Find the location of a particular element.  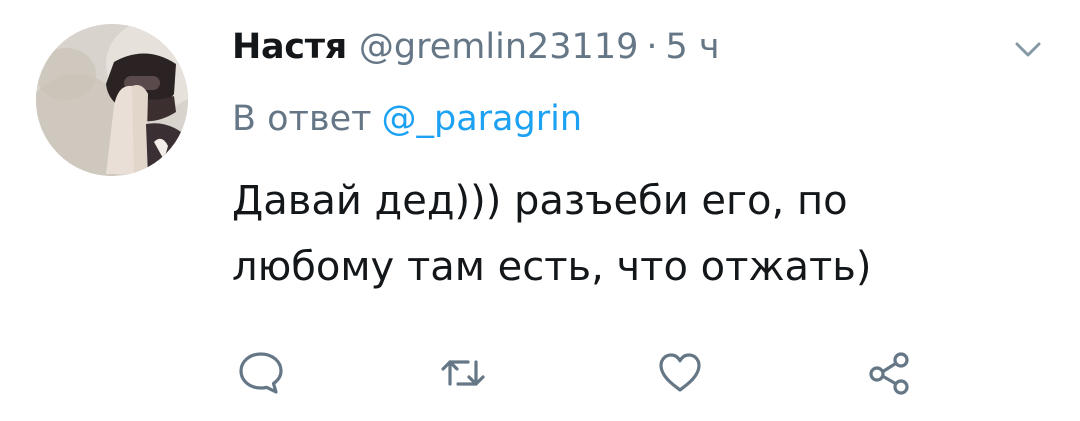

avatar is located at coordinates (112, 100).